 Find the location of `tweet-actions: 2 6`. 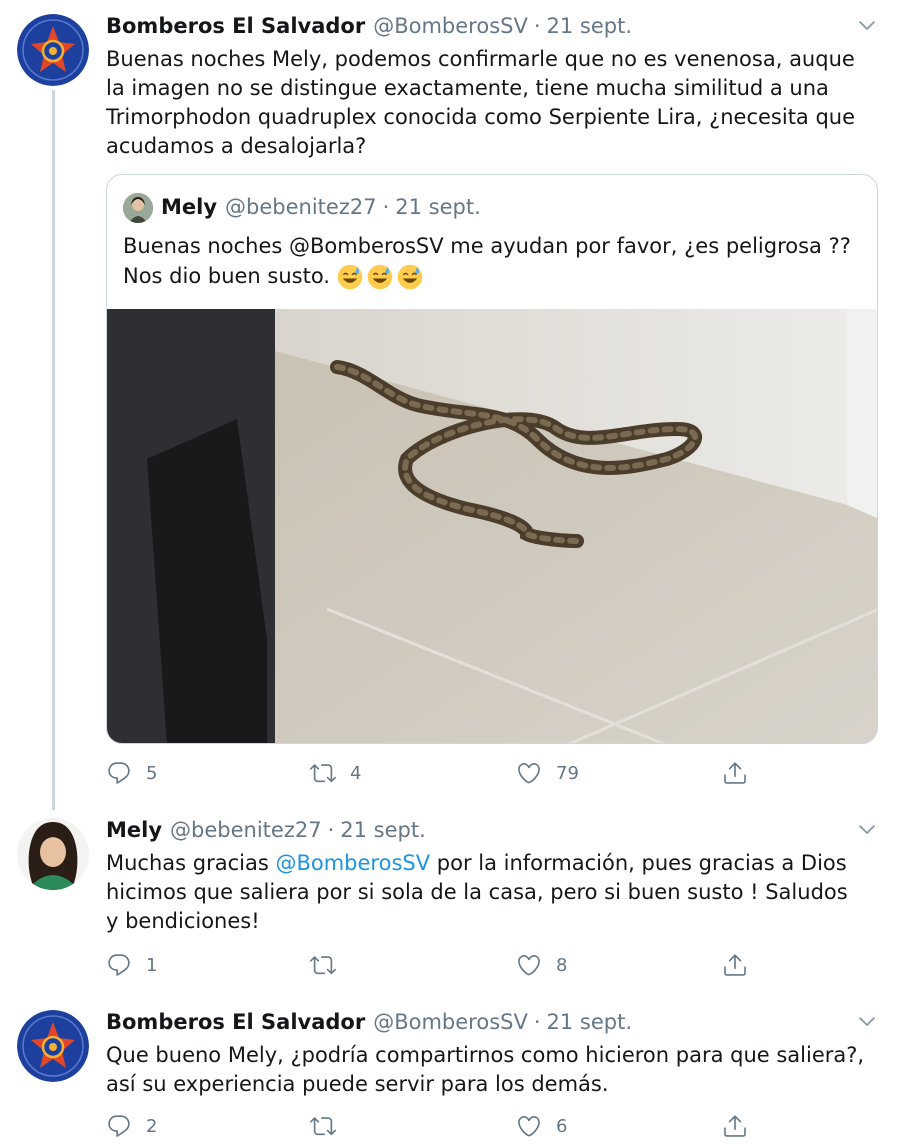

tweet-actions: 2 6 is located at coordinates (436, 1128).